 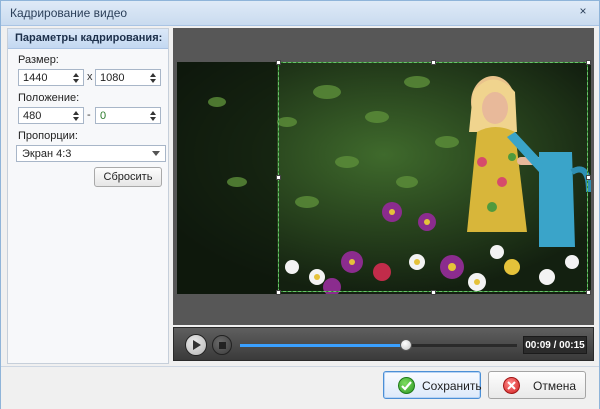 What do you see at coordinates (47, 154) in the screenshot?
I see `aspect-selected: Экран 4:3` at bounding box center [47, 154].